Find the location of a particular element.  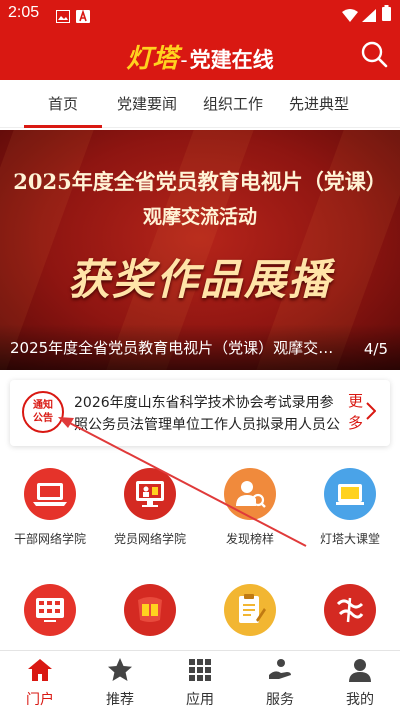

tab-label: 先进典型 is located at coordinates (318, 104).